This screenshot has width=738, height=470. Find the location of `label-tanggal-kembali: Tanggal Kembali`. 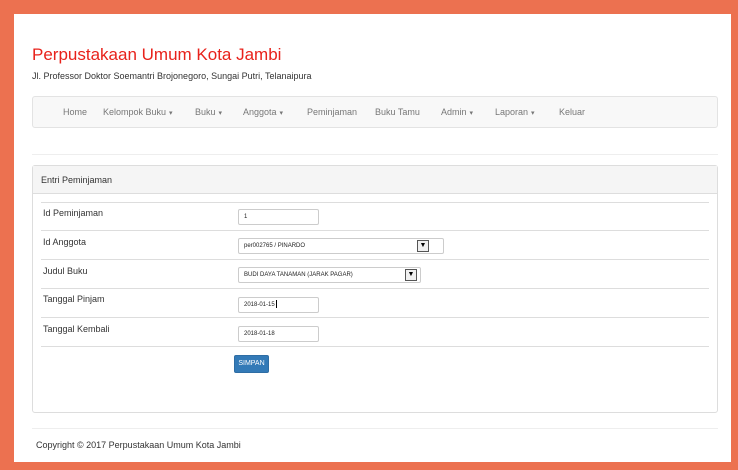

label-tanggal-kembali: Tanggal Kembali is located at coordinates (76, 329).